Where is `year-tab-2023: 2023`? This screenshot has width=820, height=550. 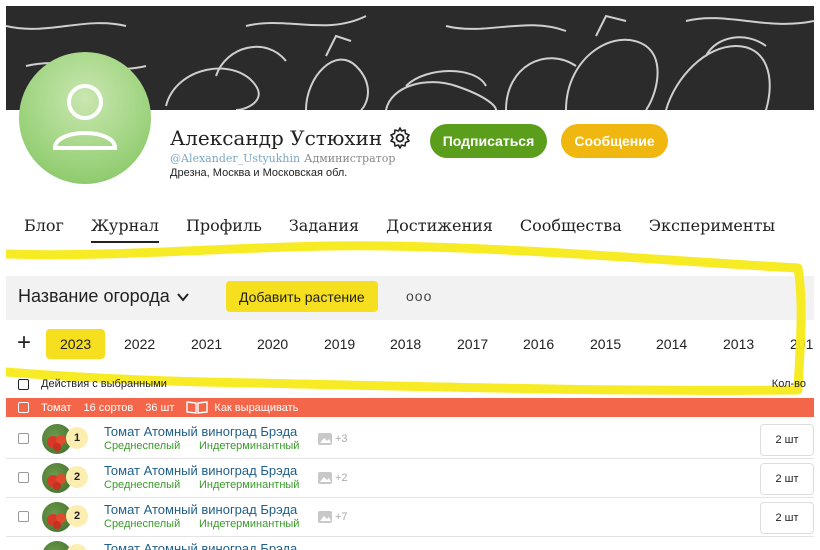 year-tab-2023: 2023 is located at coordinates (76, 344).